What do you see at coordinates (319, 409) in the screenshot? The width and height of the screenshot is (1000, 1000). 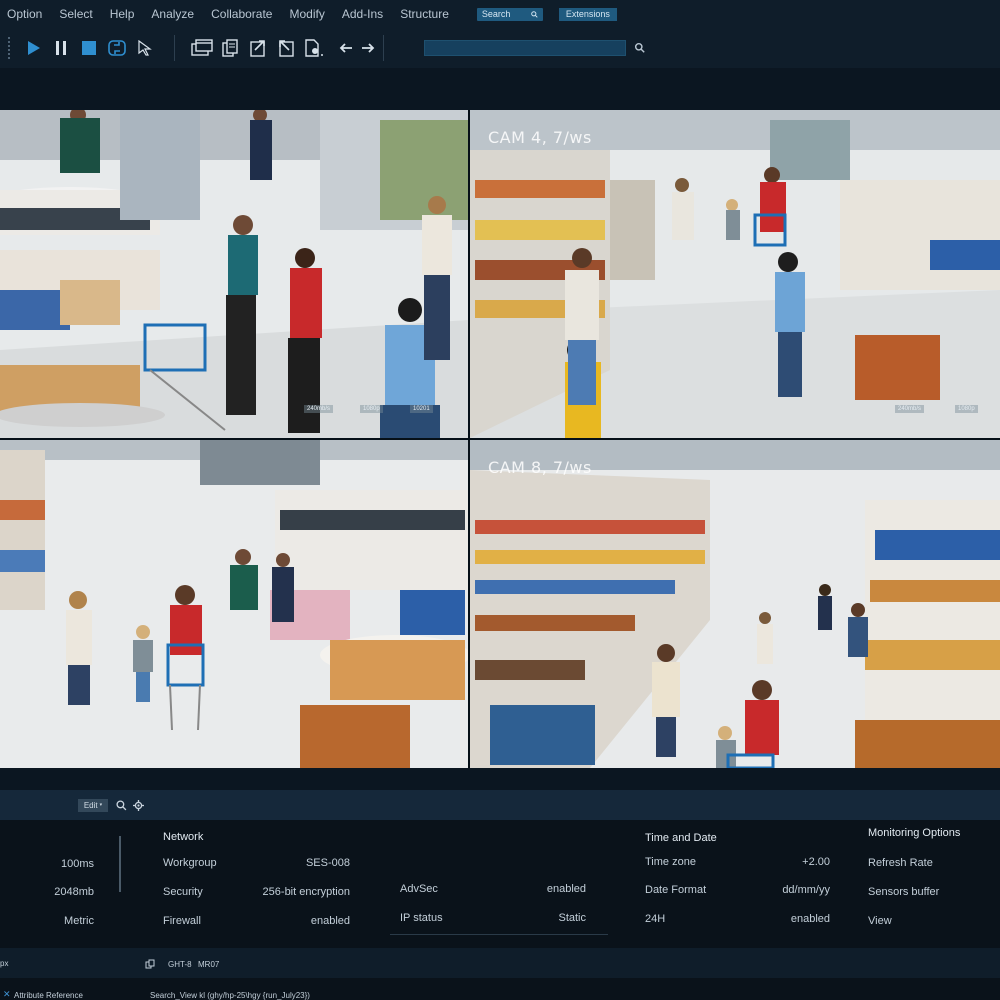 I see `feed-1-bitrate-chip: 240mb/s` at bounding box center [319, 409].